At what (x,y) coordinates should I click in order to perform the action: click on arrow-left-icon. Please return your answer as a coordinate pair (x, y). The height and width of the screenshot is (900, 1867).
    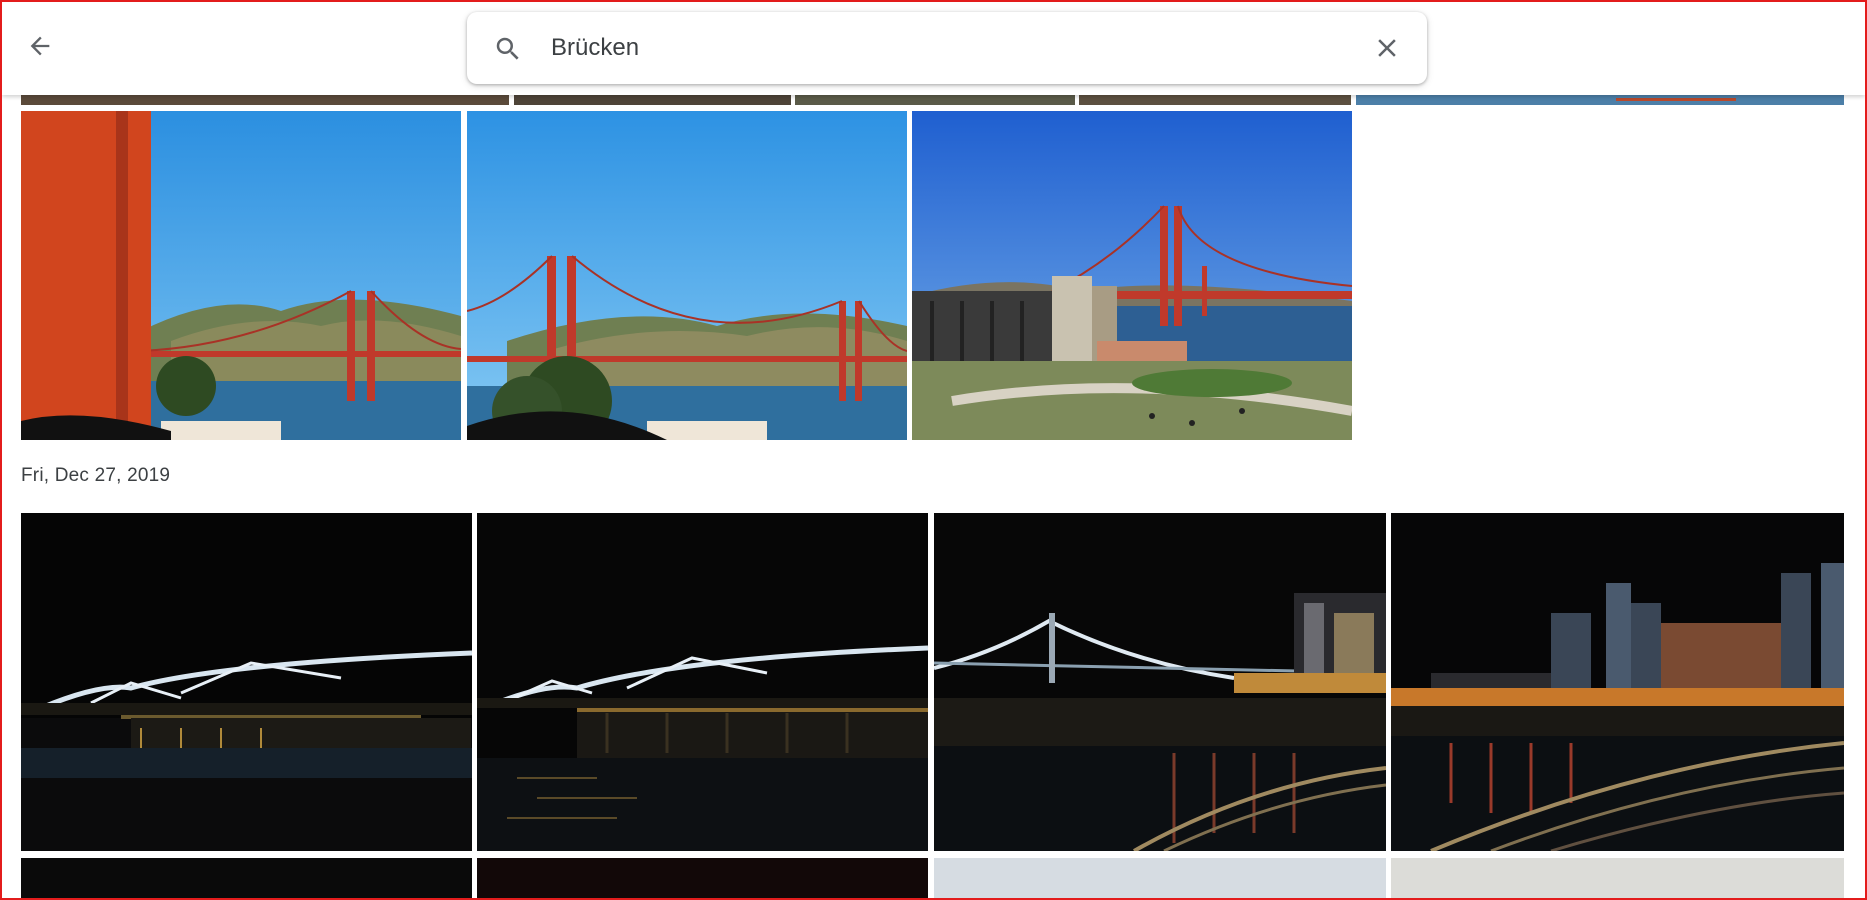
    Looking at the image, I should click on (40, 46).